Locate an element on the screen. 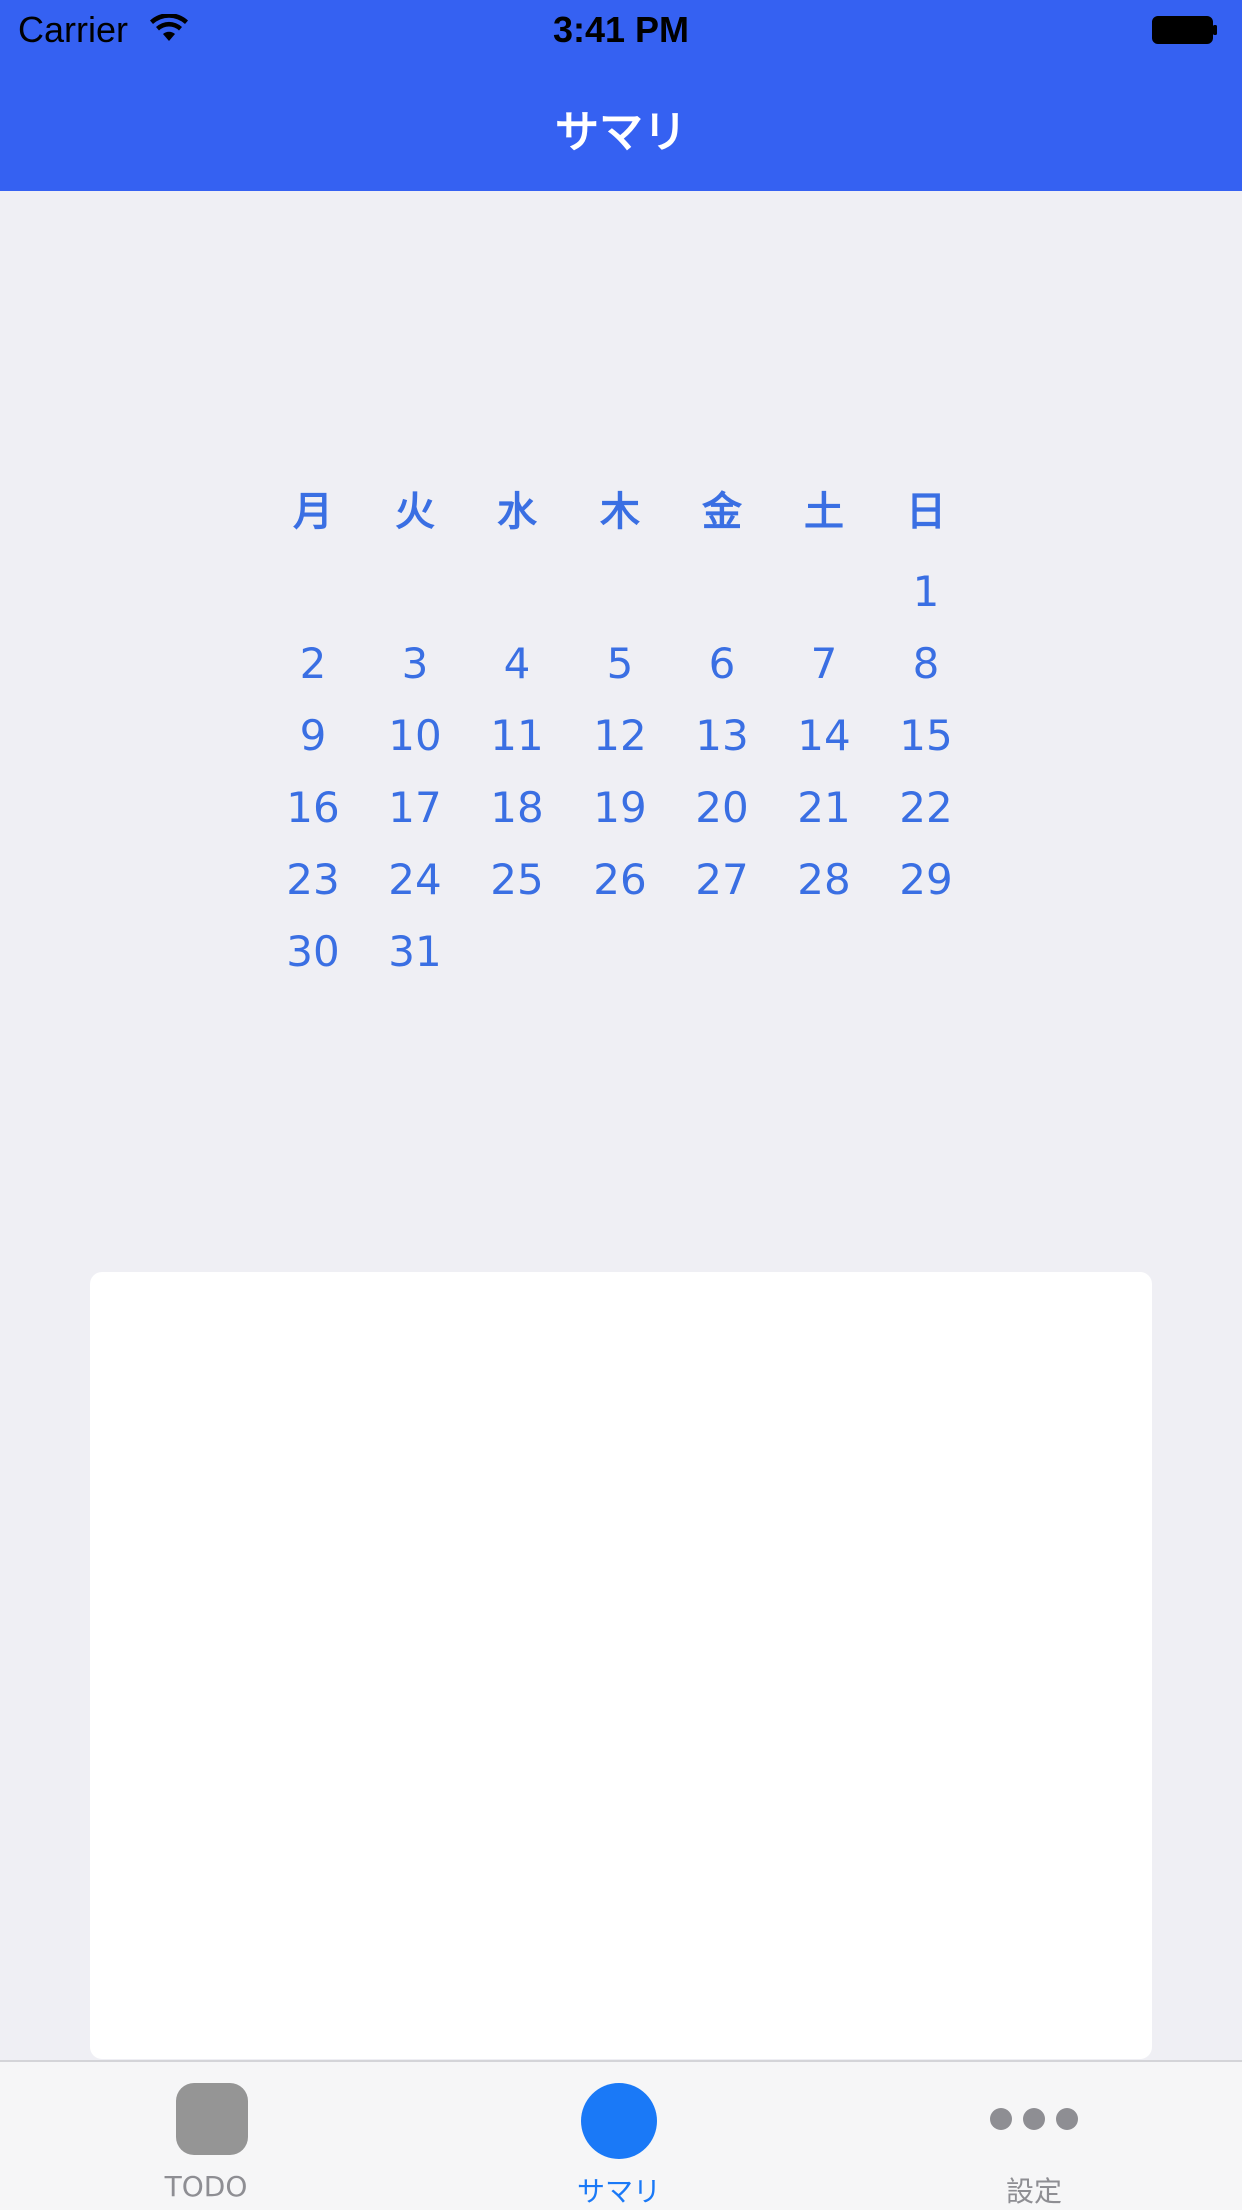  calendar-day: 3 is located at coordinates (415, 664).